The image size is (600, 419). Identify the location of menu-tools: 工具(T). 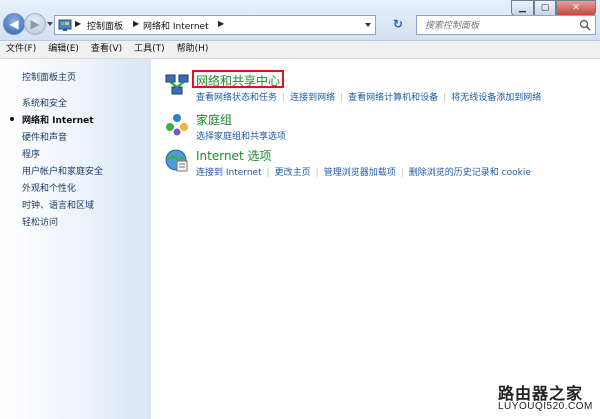
(149, 49).